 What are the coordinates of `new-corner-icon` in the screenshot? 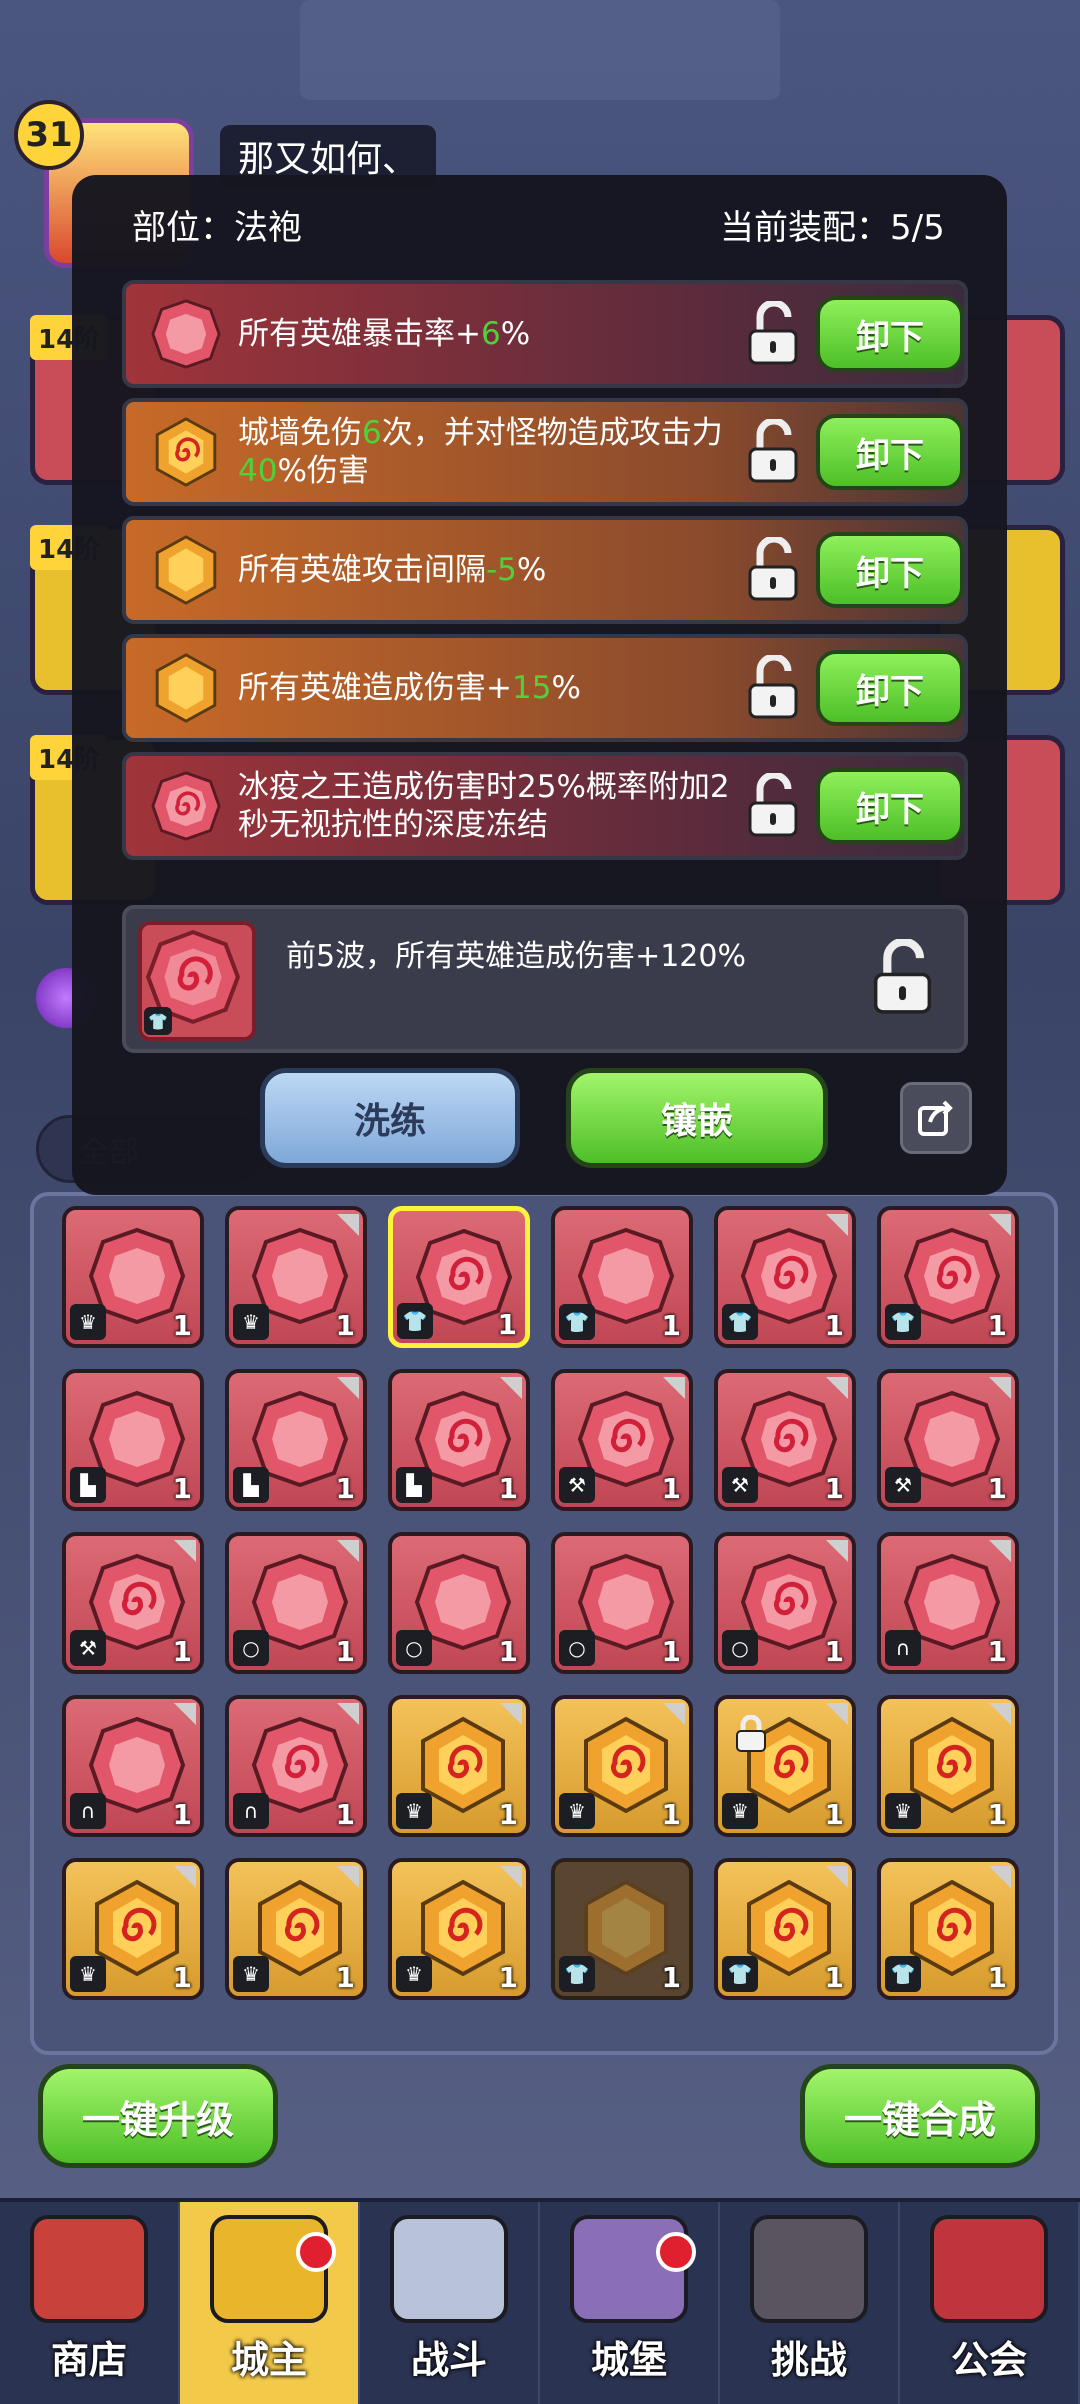 It's located at (511, 1714).